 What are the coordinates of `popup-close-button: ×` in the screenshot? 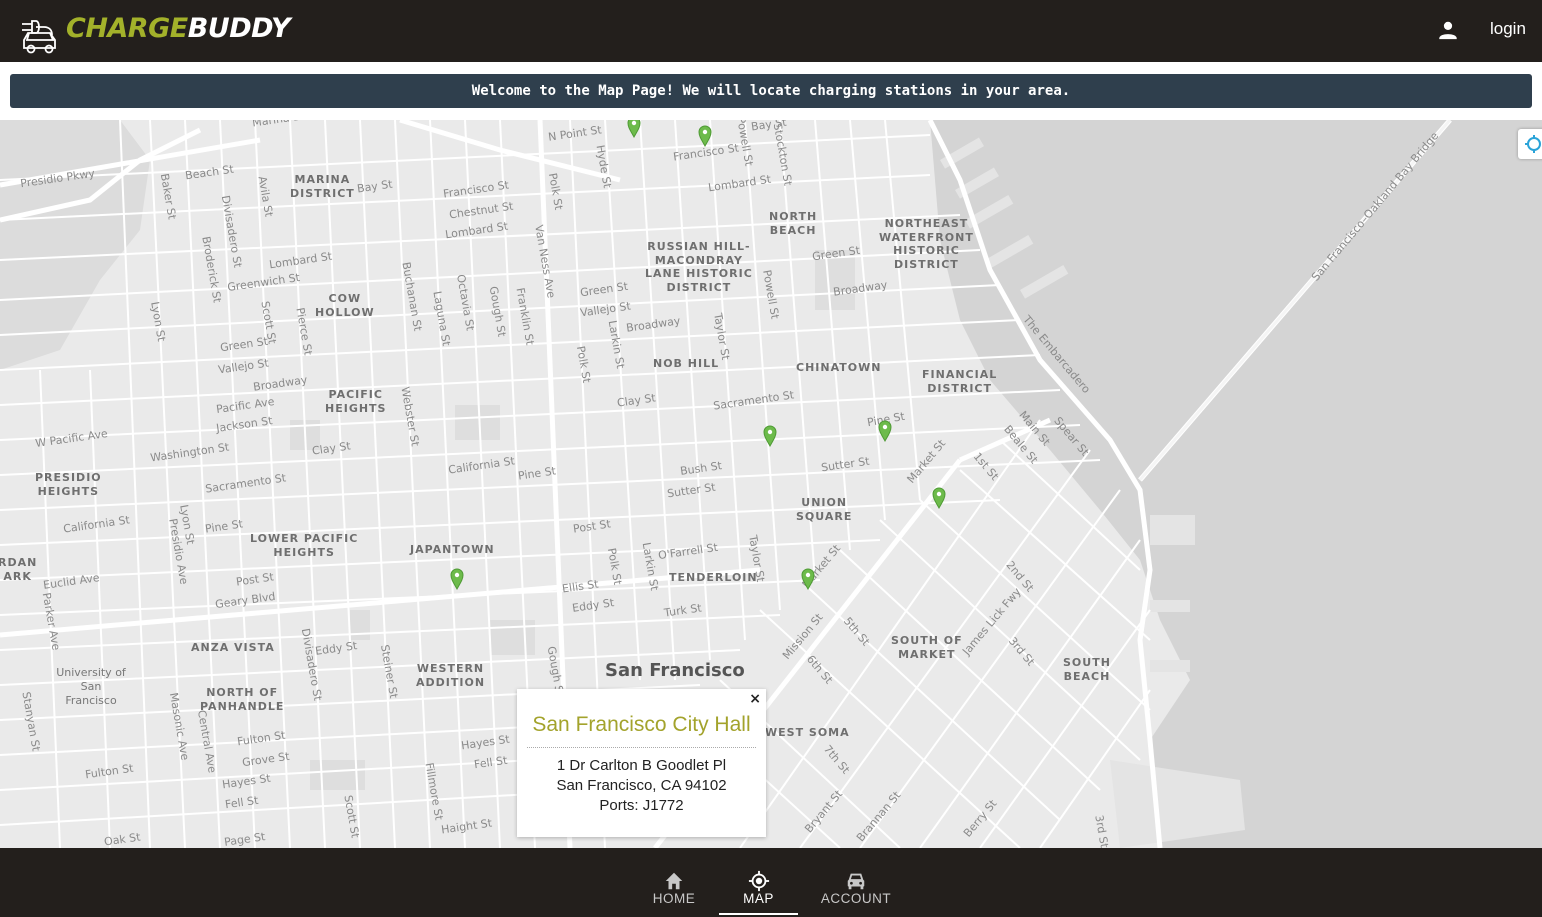 It's located at (755, 699).